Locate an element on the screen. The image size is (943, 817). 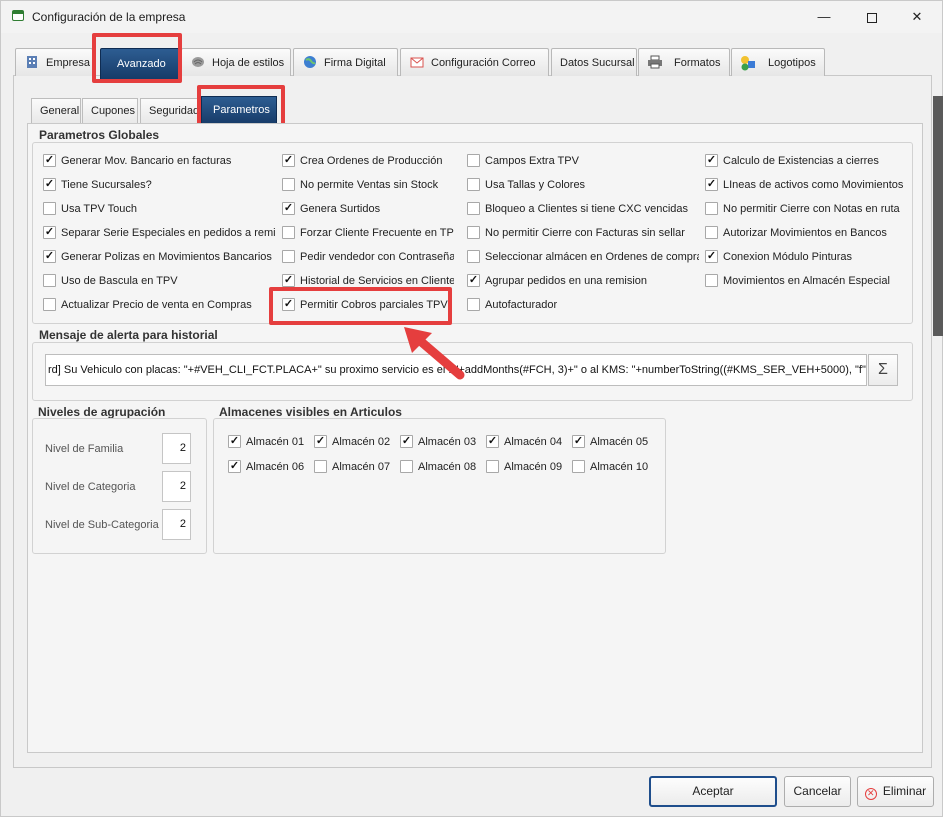
tab-avanzado: Avanzado is located at coordinates (140, 63).